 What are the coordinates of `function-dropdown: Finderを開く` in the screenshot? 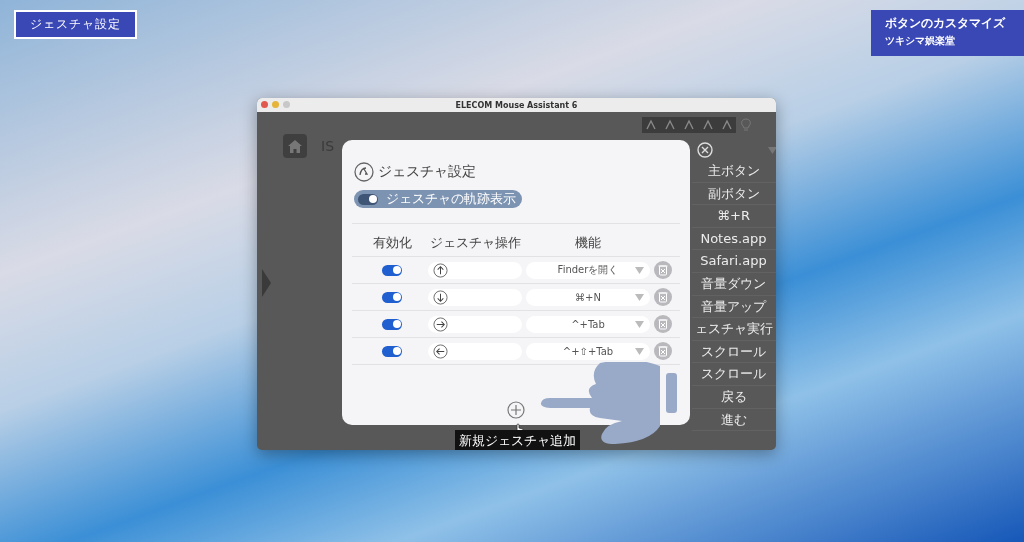 It's located at (588, 270).